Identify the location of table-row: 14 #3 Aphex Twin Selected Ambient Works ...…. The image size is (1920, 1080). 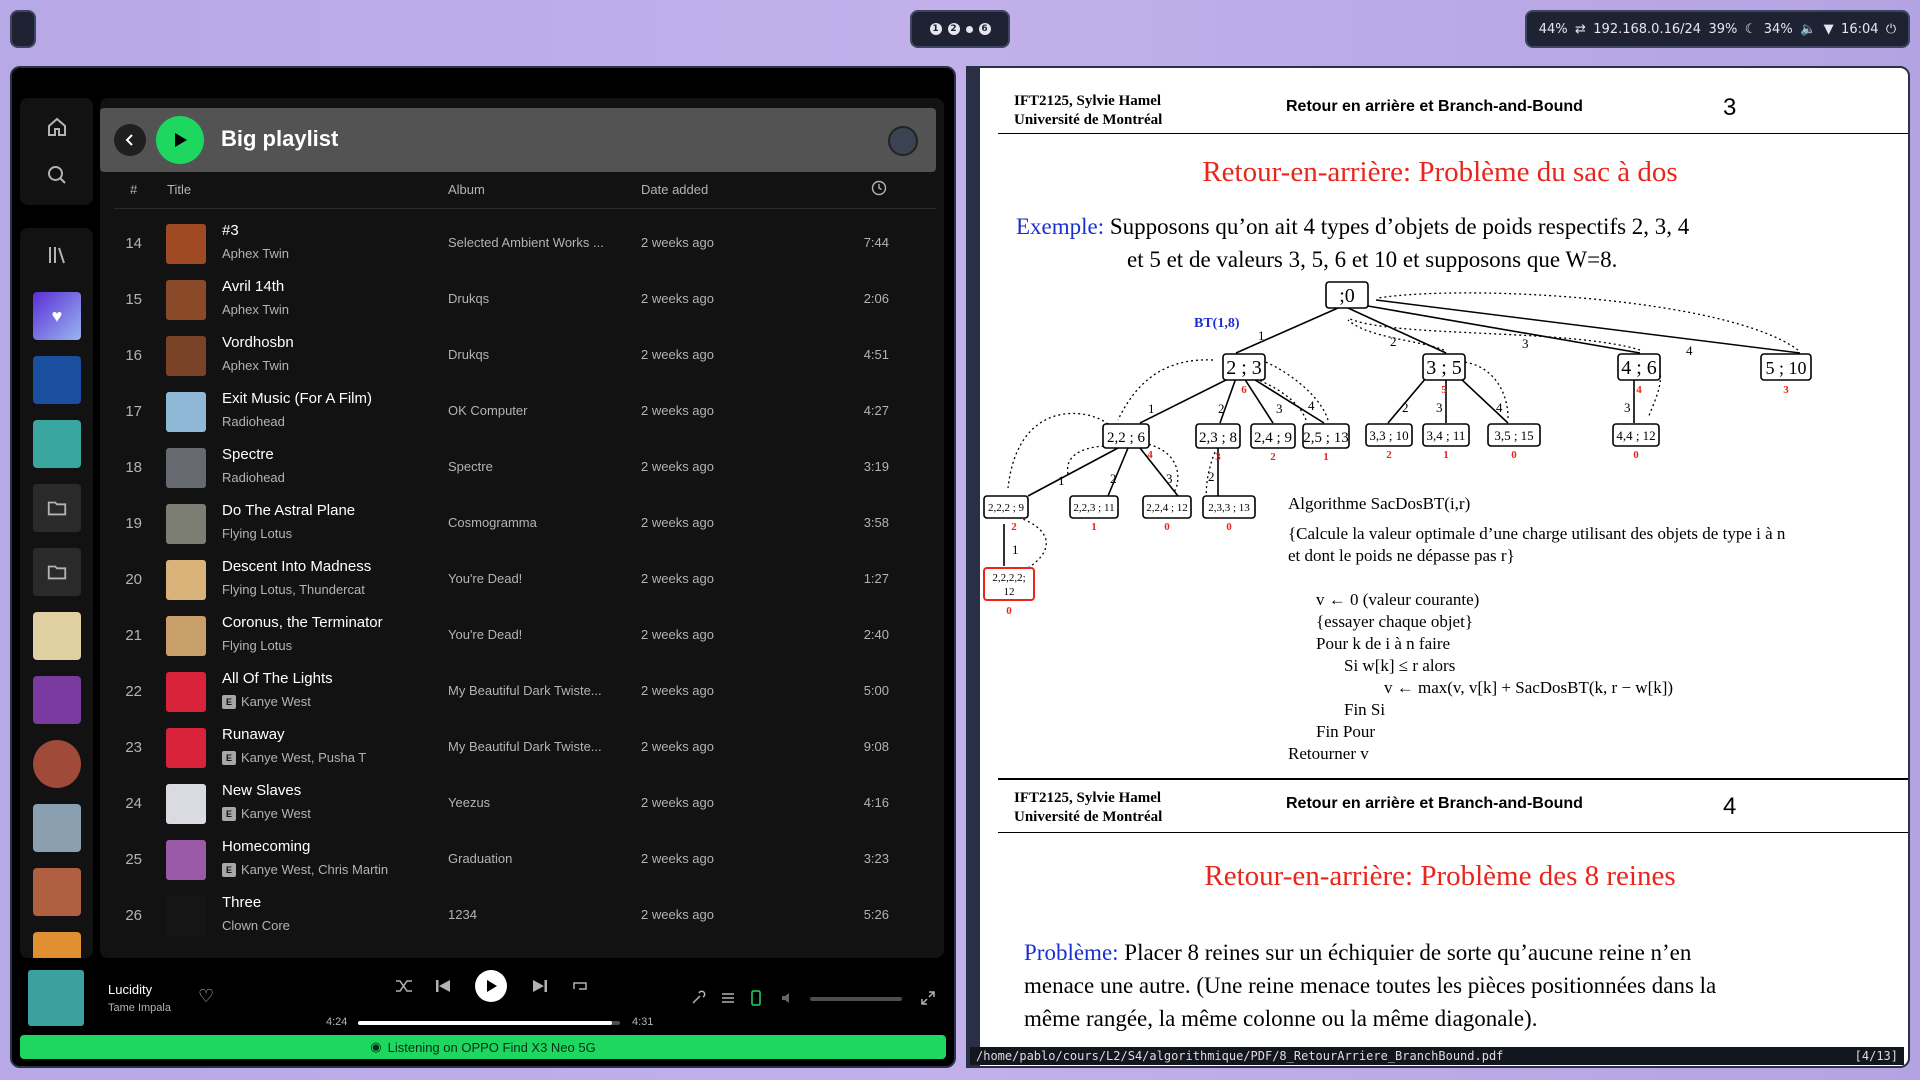
(518, 244).